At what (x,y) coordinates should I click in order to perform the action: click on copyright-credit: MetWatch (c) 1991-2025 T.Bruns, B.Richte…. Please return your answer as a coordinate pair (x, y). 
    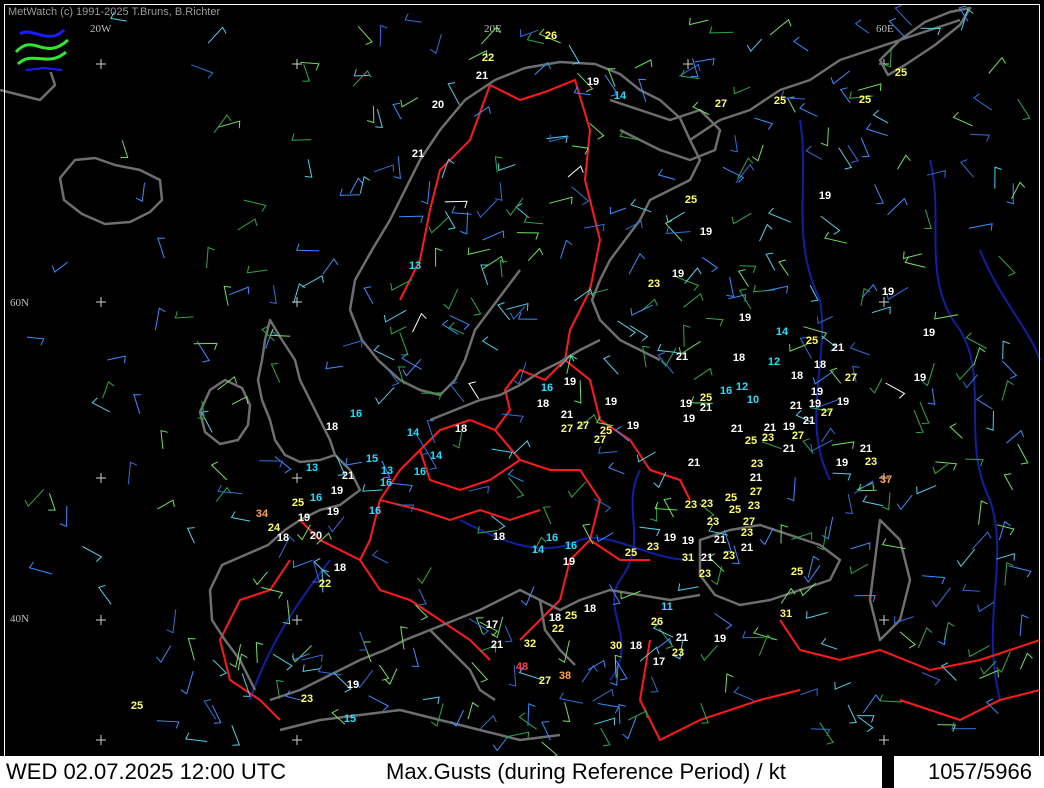
    Looking at the image, I should click on (114, 12).